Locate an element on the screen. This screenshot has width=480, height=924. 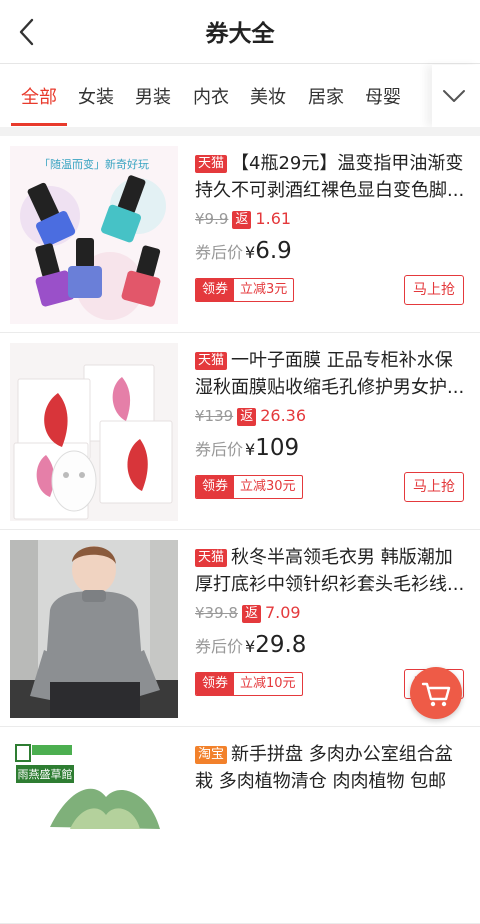
product-title: 淘宝 新手拼盘 多肉办公室组合盆栽 多肉植物清仓 肉肉植物 包邮 is located at coordinates (331, 768).